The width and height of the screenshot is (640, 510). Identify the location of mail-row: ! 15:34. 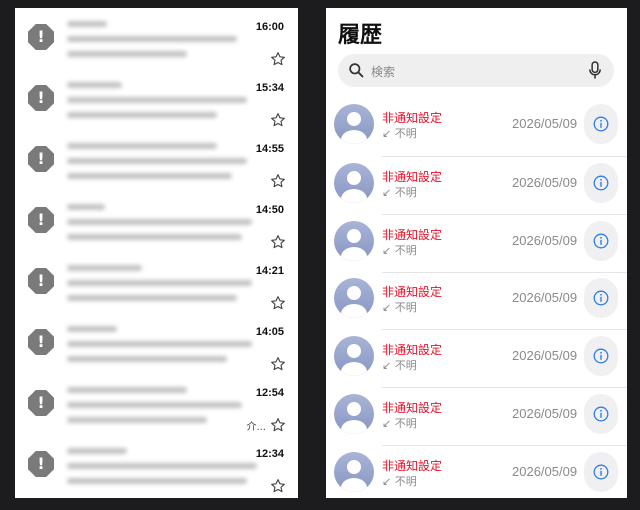
(156, 106).